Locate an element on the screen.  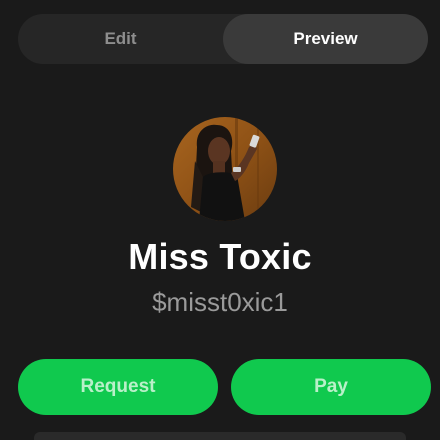
bottom-card-edge is located at coordinates (220, 436).